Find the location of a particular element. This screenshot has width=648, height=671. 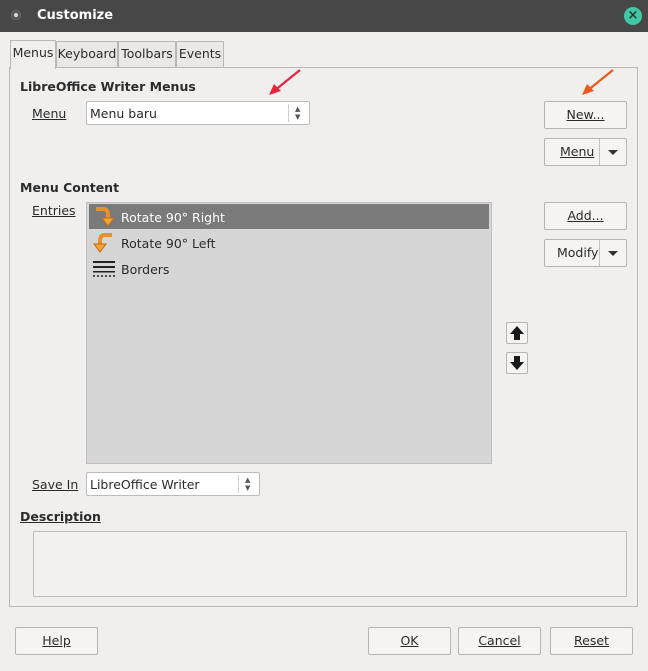

save-in-label: Save In is located at coordinates (55, 484).